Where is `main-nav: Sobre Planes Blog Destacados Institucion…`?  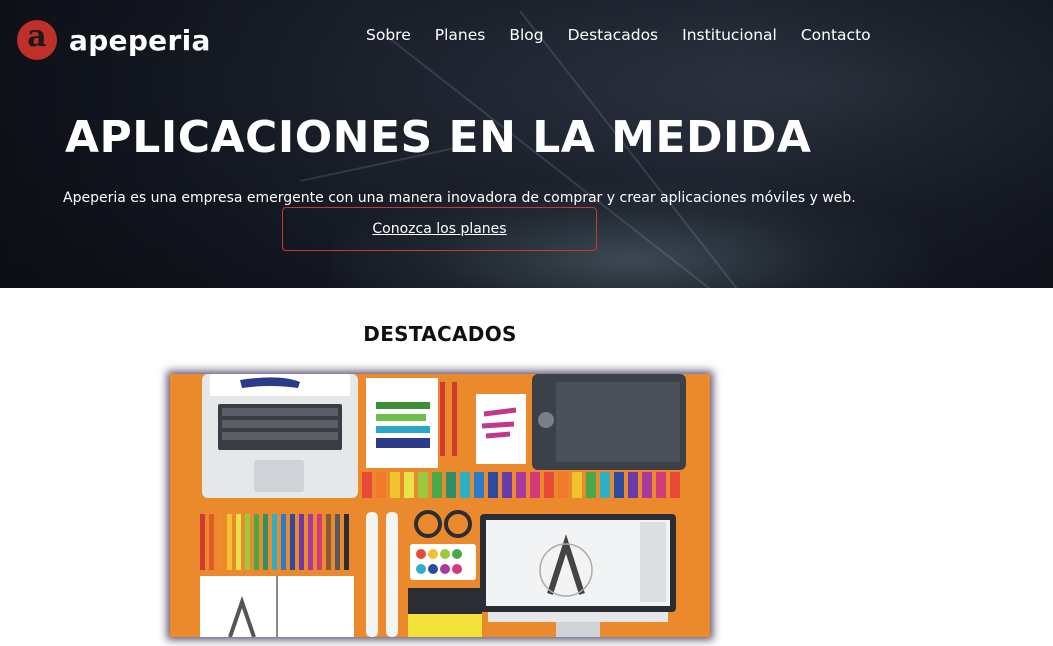 main-nav: Sobre Planes Blog Destacados Institucion… is located at coordinates (630, 35).